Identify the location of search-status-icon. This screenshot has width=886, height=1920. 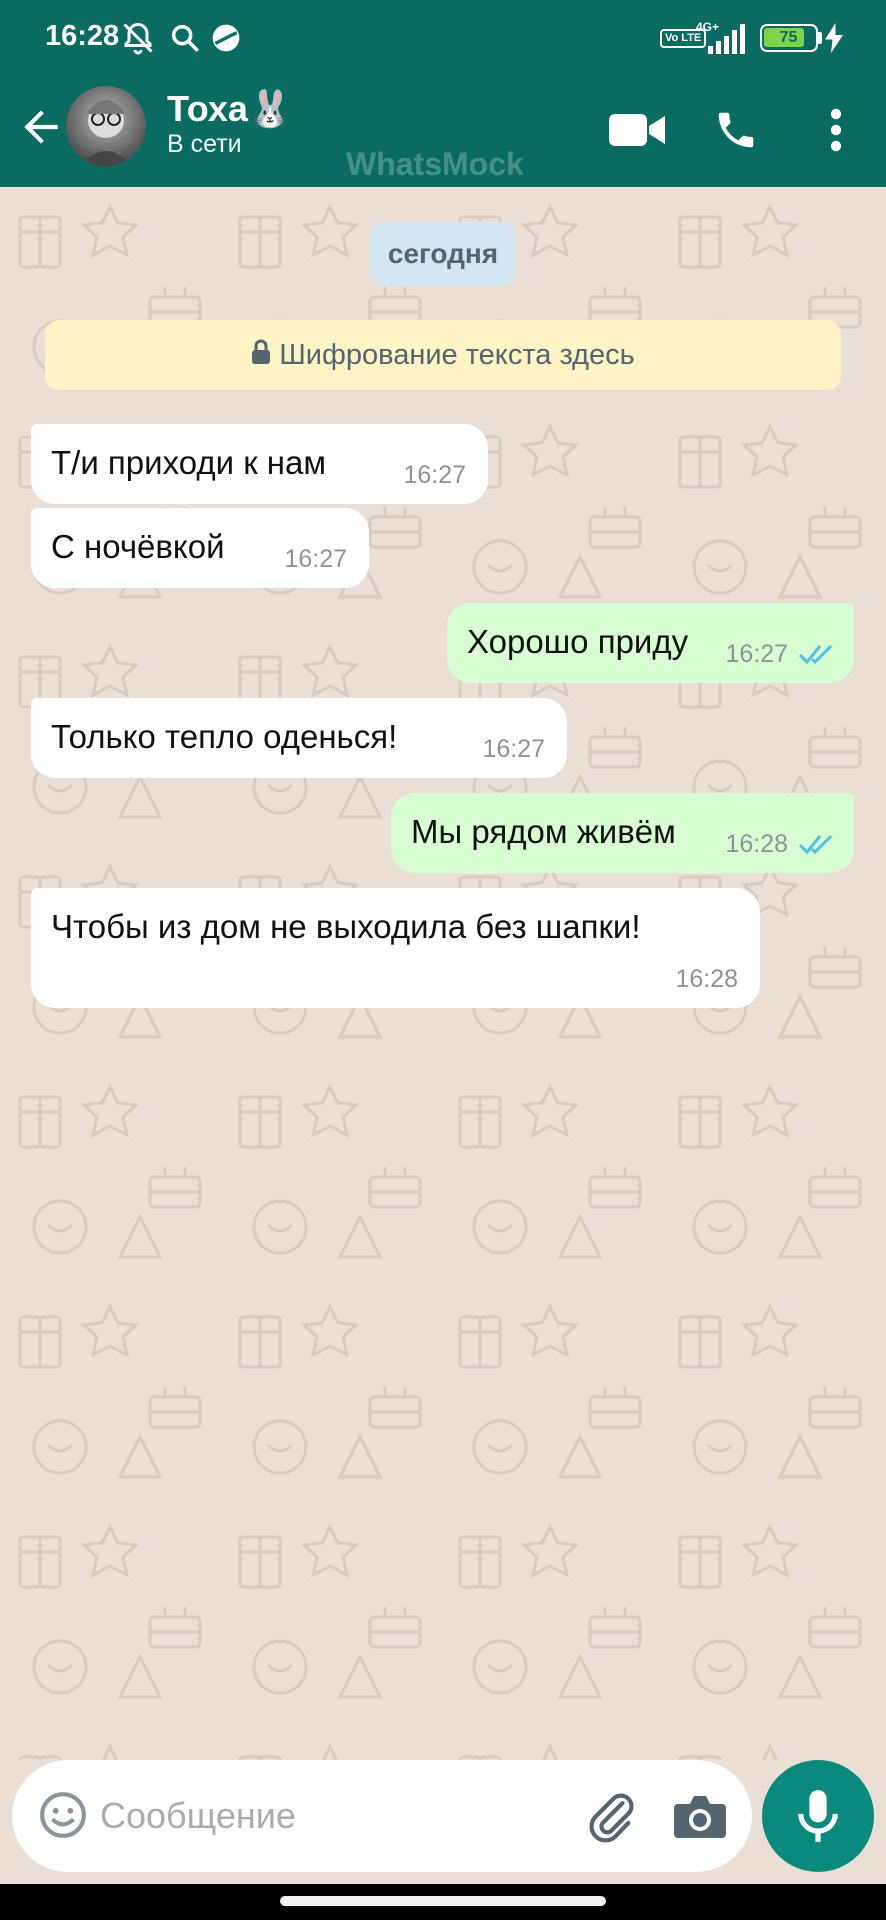
(185, 38).